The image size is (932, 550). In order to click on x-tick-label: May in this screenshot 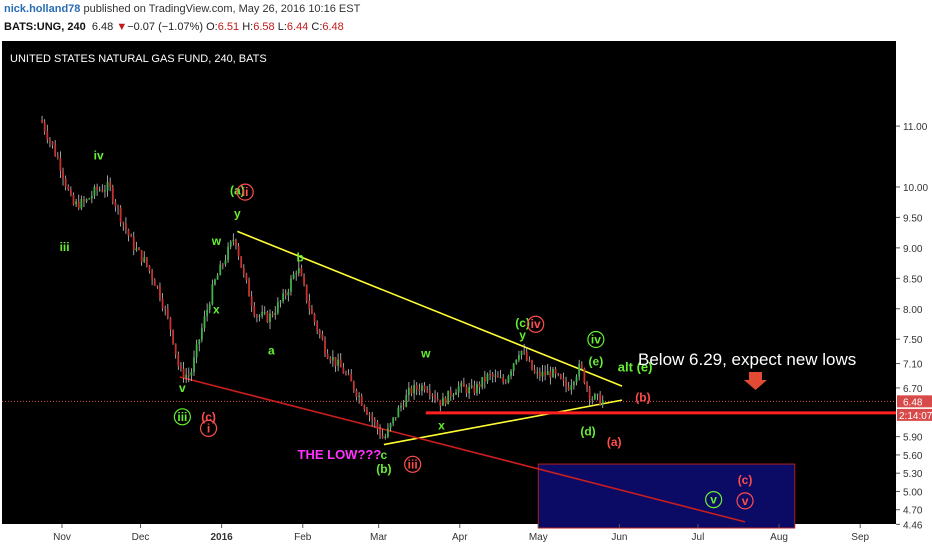, I will do `click(538, 537)`.